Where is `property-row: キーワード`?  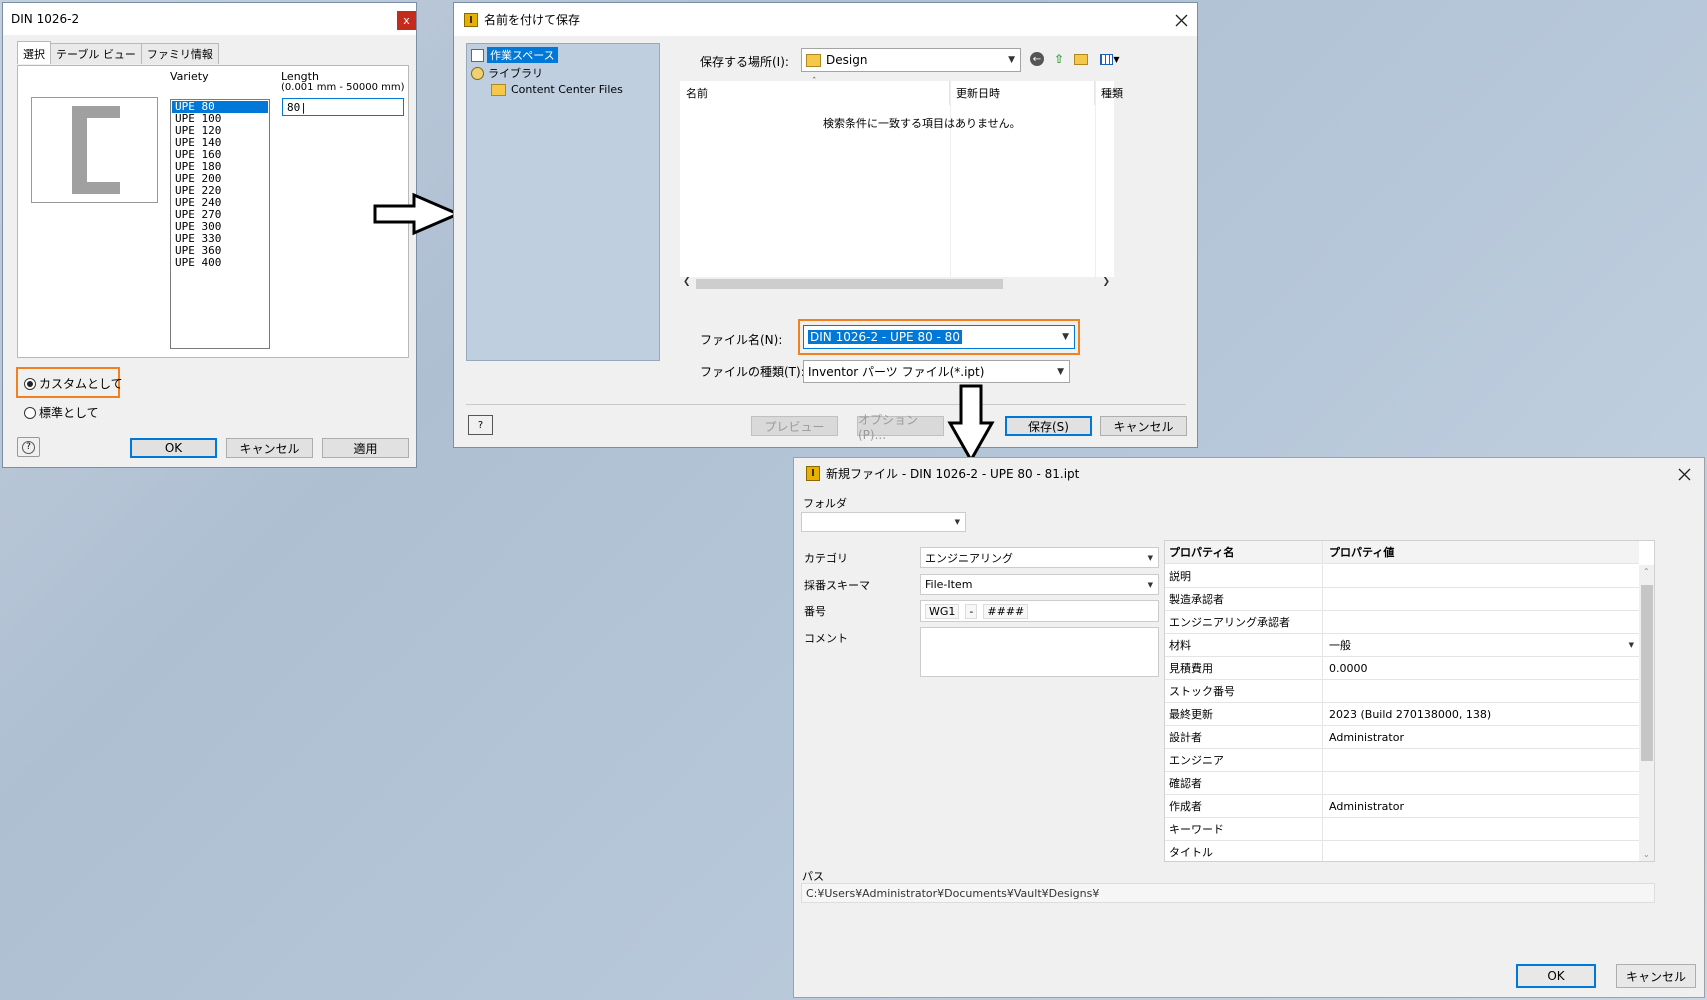
property-row: キーワード is located at coordinates (1402, 829).